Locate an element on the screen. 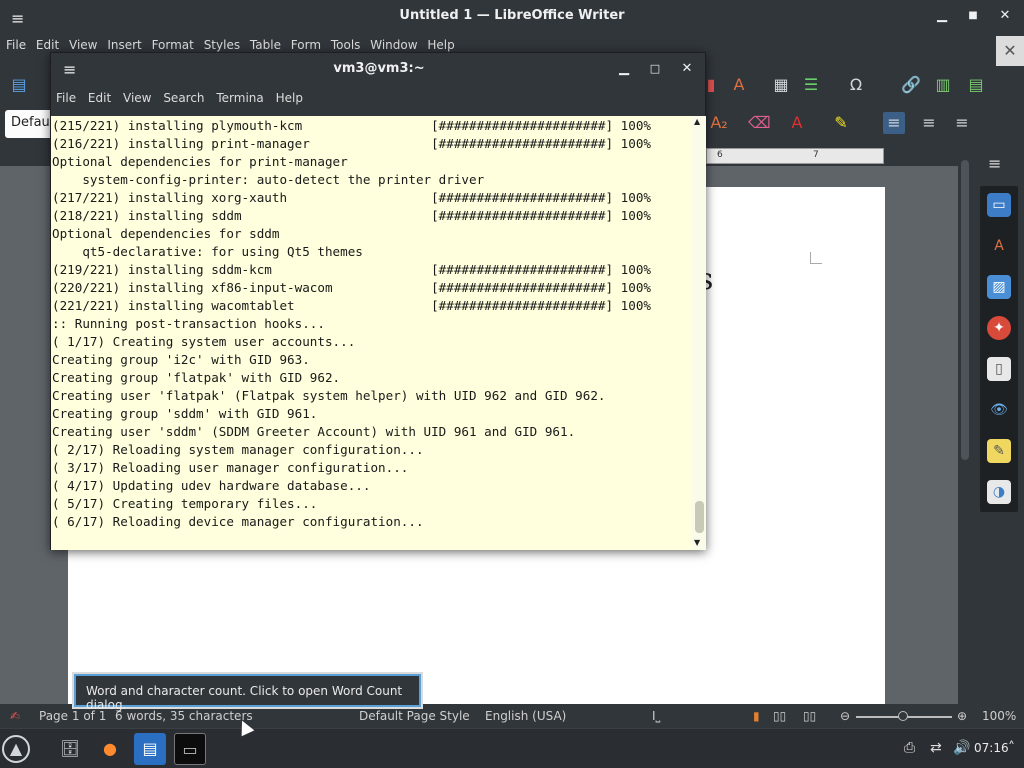  menu-format: Format is located at coordinates (173, 45).